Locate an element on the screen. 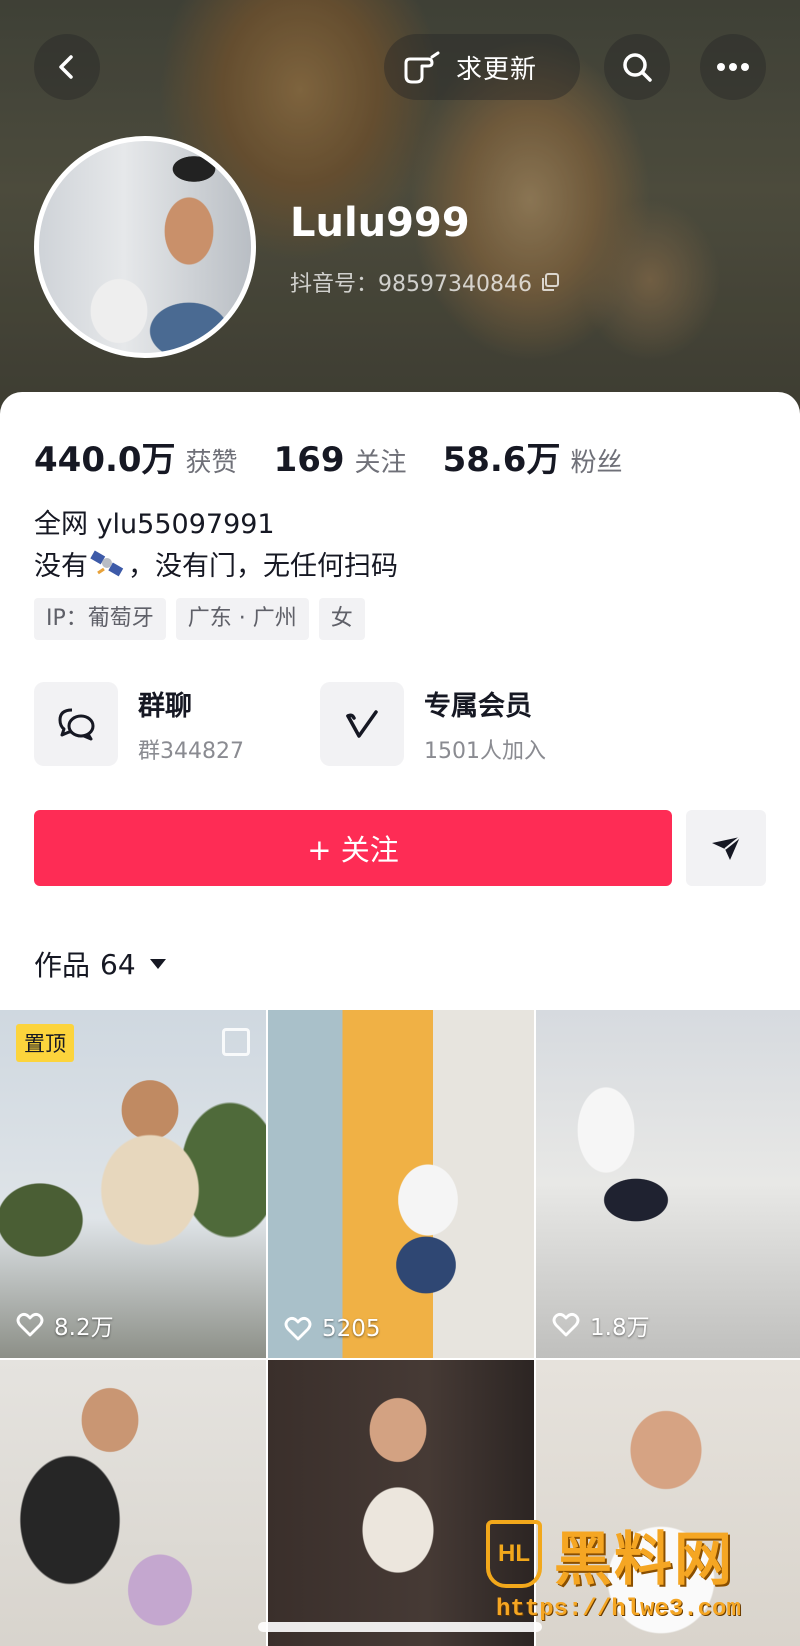  member-count: 1501人加入 is located at coordinates (485, 751).